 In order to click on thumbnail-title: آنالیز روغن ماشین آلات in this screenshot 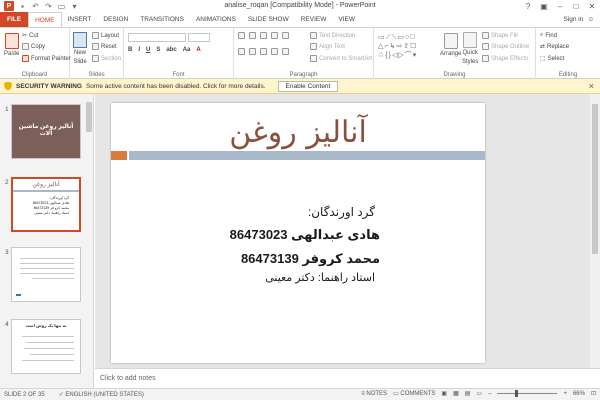, I will do `click(46, 130)`.